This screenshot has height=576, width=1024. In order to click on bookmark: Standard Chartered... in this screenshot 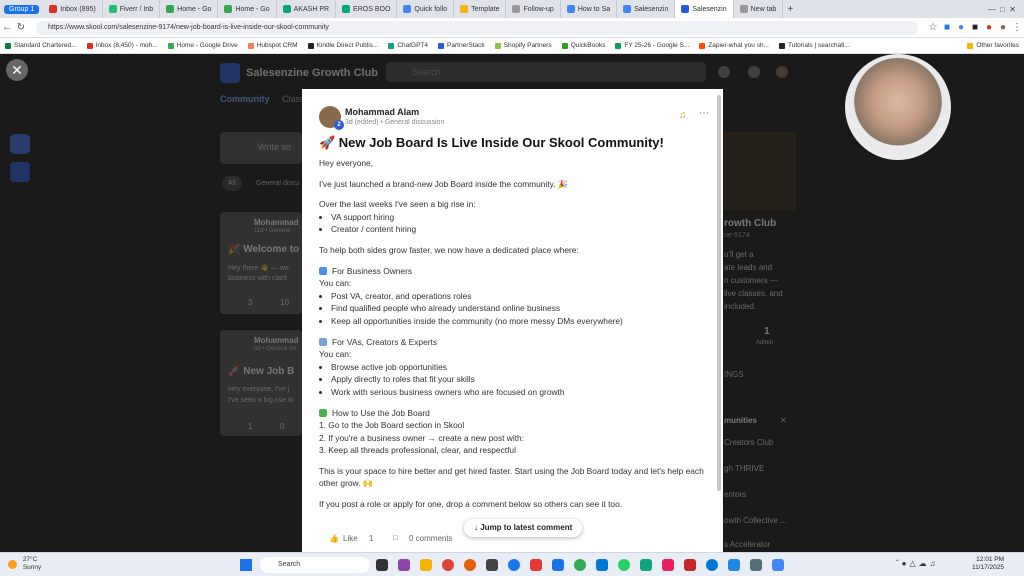, I will do `click(41, 45)`.